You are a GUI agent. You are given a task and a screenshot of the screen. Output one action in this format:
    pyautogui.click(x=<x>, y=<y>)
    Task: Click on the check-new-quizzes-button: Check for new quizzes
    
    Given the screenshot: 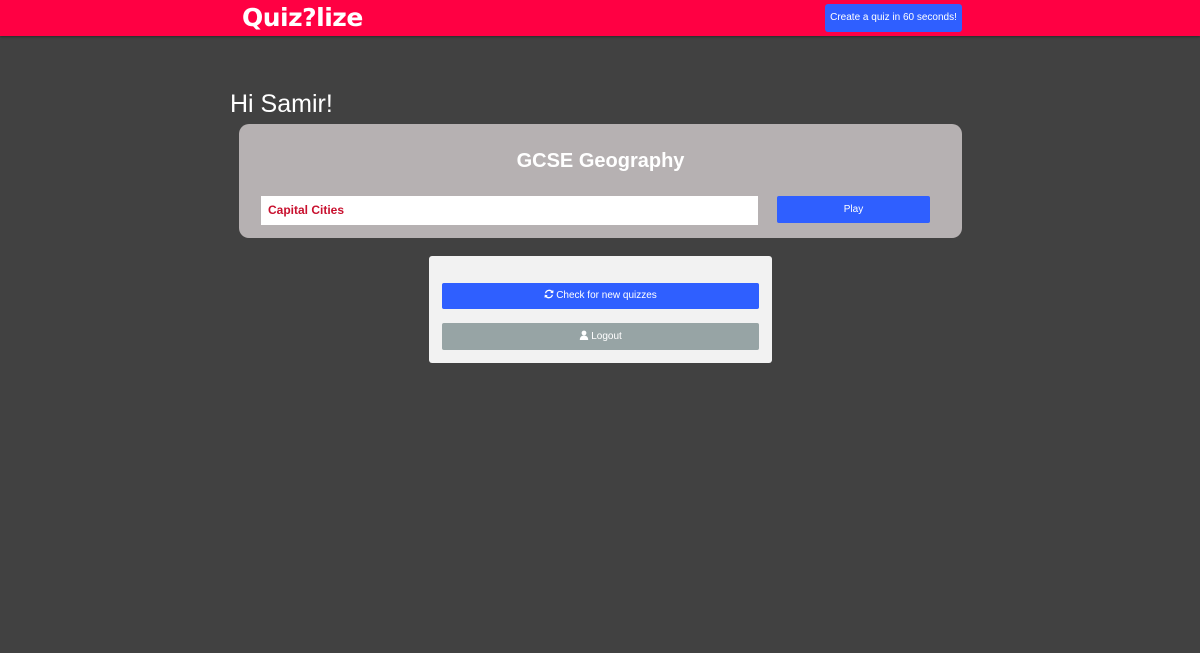 What is the action you would take?
    pyautogui.click(x=600, y=296)
    